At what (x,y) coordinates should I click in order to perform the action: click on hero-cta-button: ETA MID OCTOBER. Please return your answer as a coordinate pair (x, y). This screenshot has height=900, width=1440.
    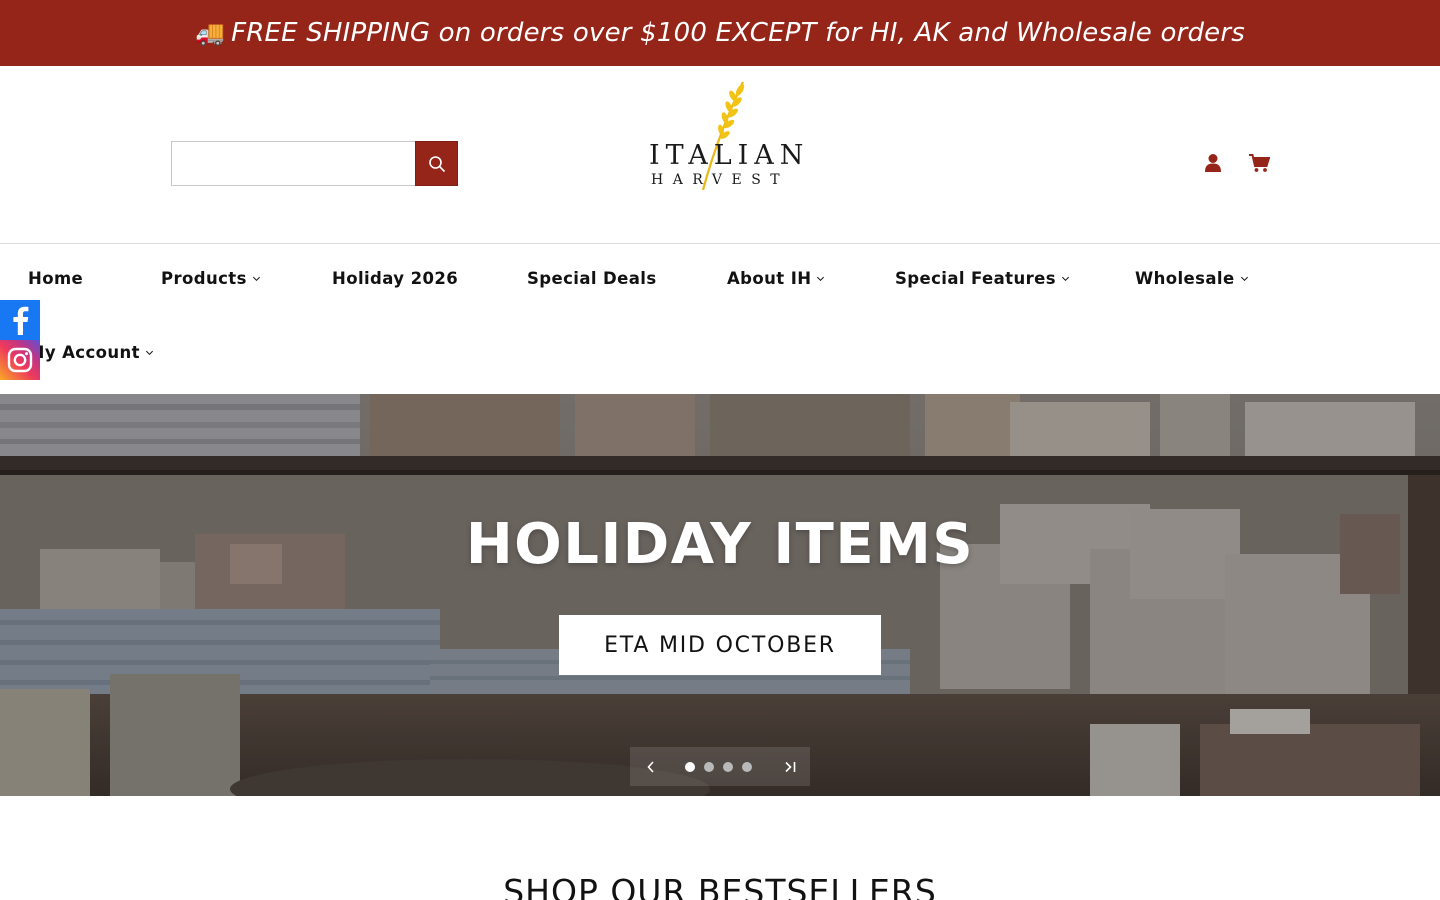
    Looking at the image, I should click on (720, 645).